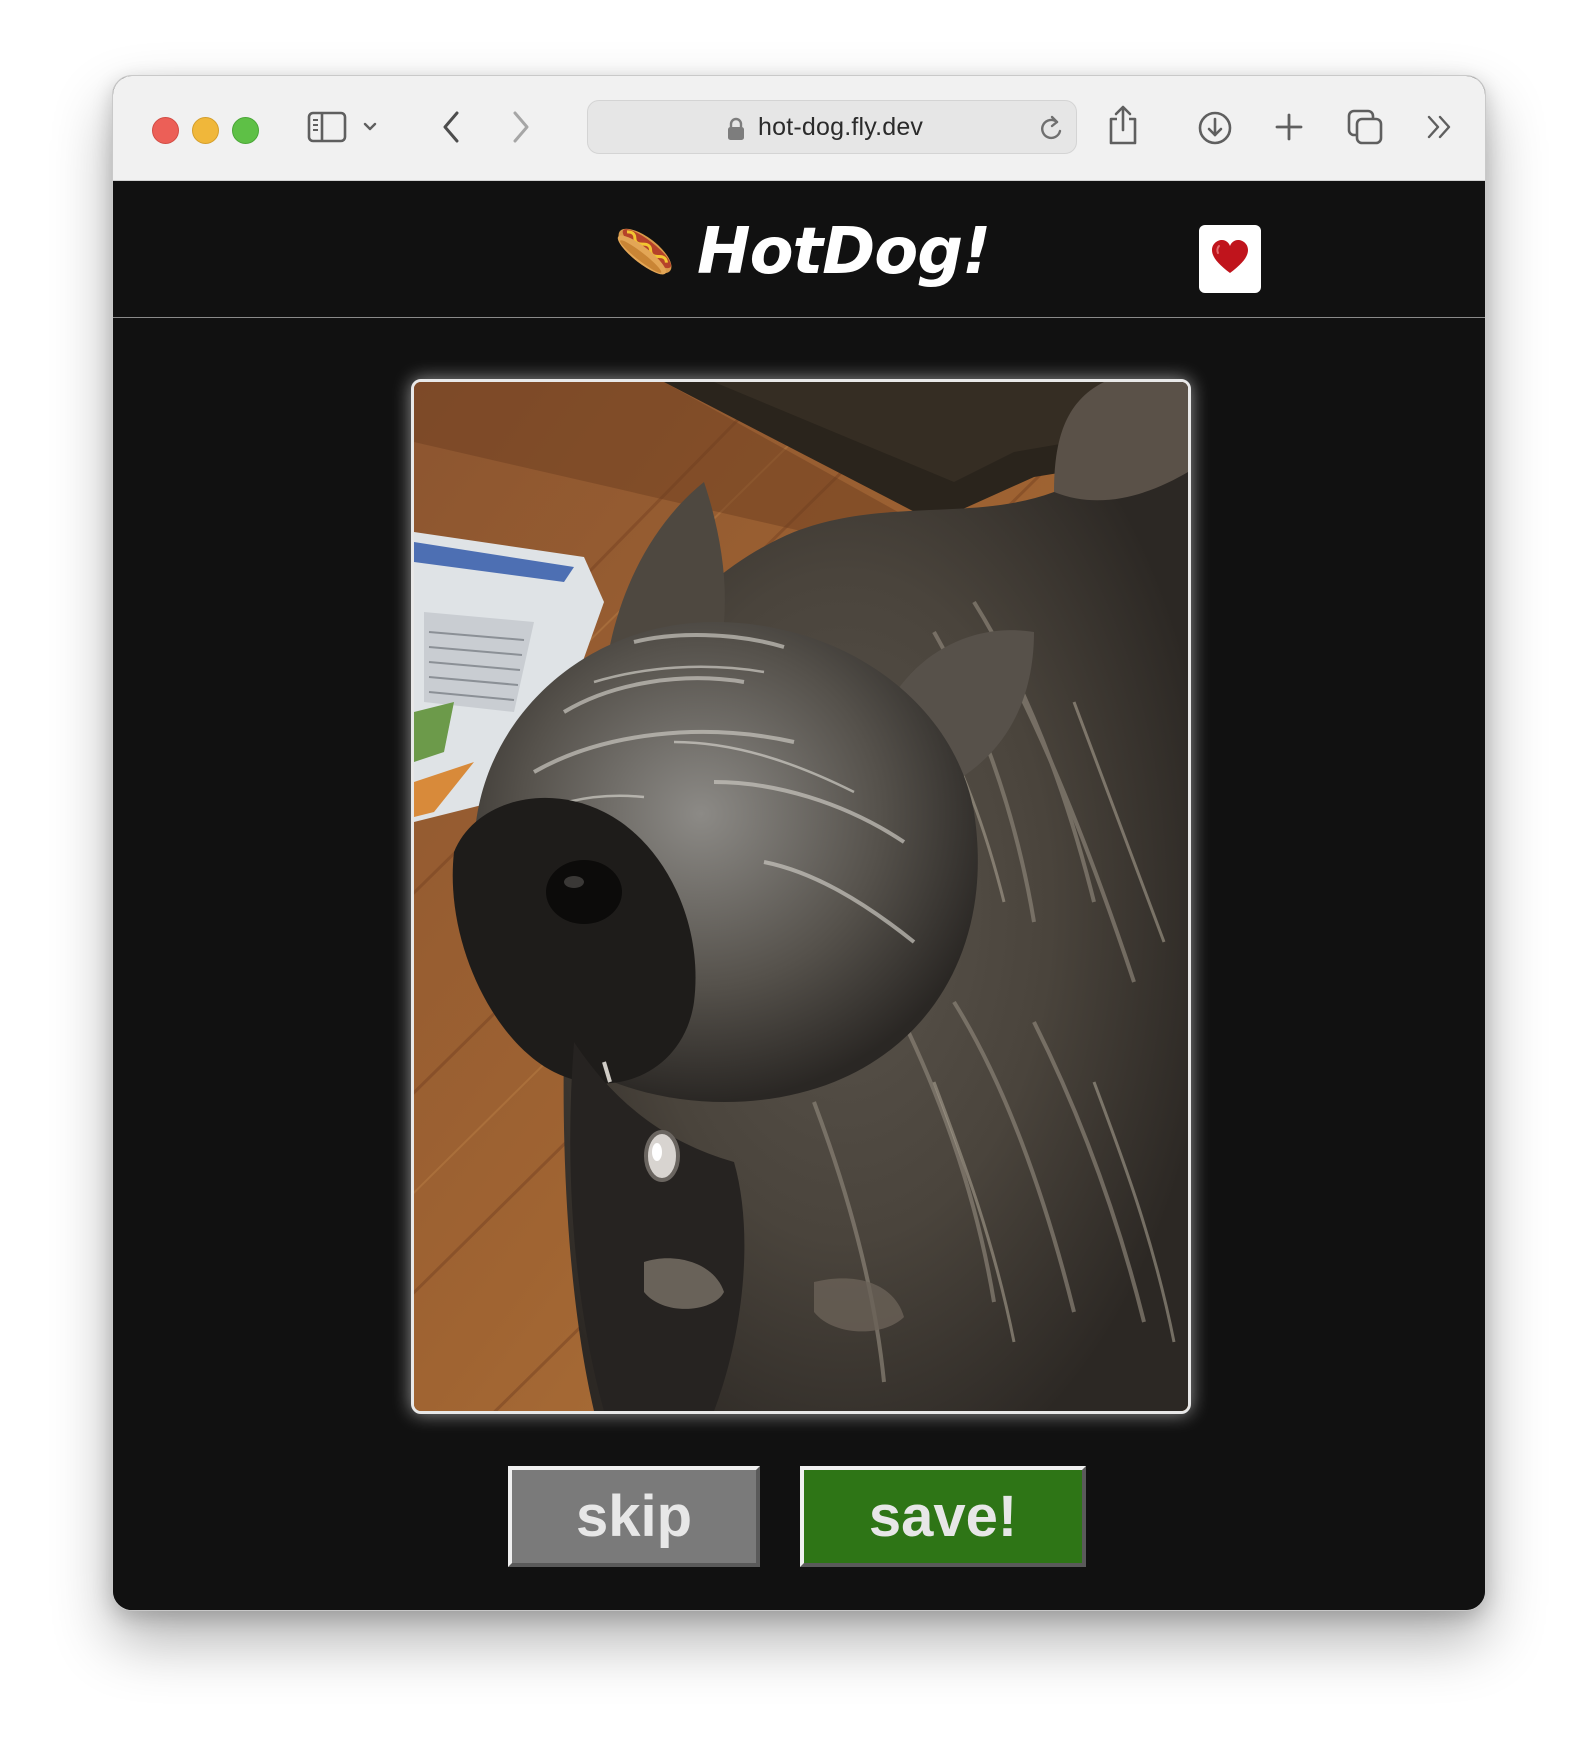 This screenshot has width=1596, height=1758. Describe the element at coordinates (521, 127) in the screenshot. I see `forward-arrow-icon` at that location.